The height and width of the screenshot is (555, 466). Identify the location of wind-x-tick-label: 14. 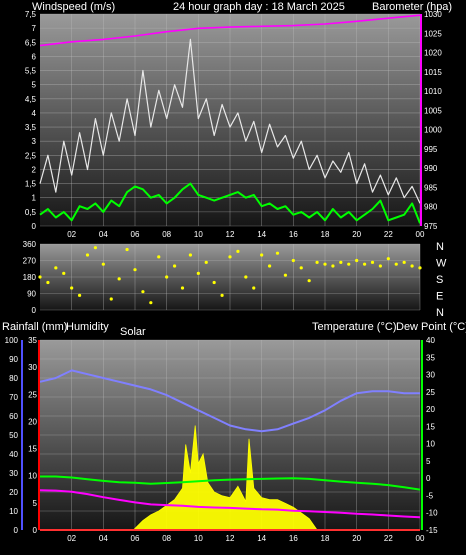
(261, 234).